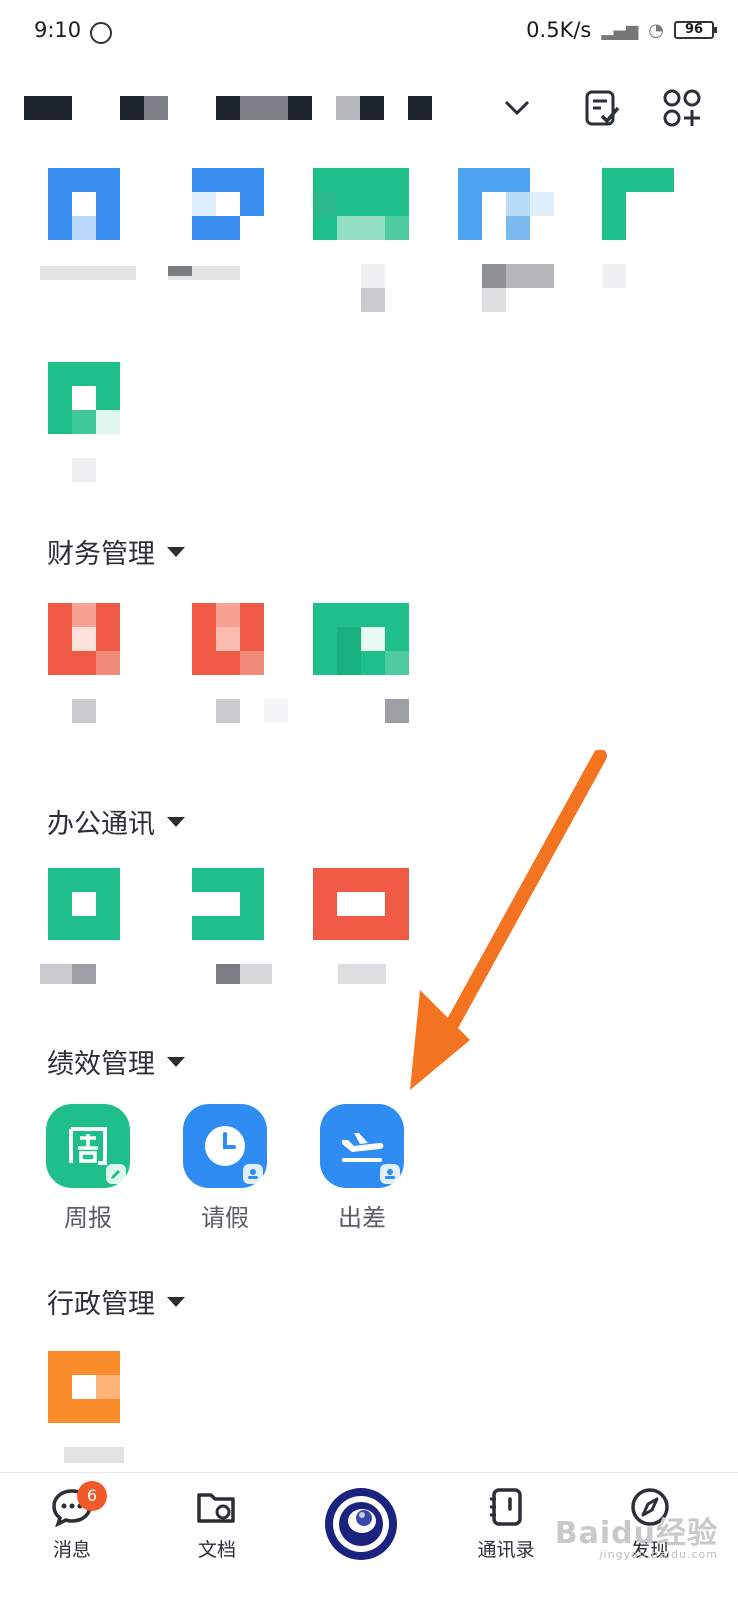 The image size is (738, 1601). I want to click on annotation-arrow, so click(505, 926).